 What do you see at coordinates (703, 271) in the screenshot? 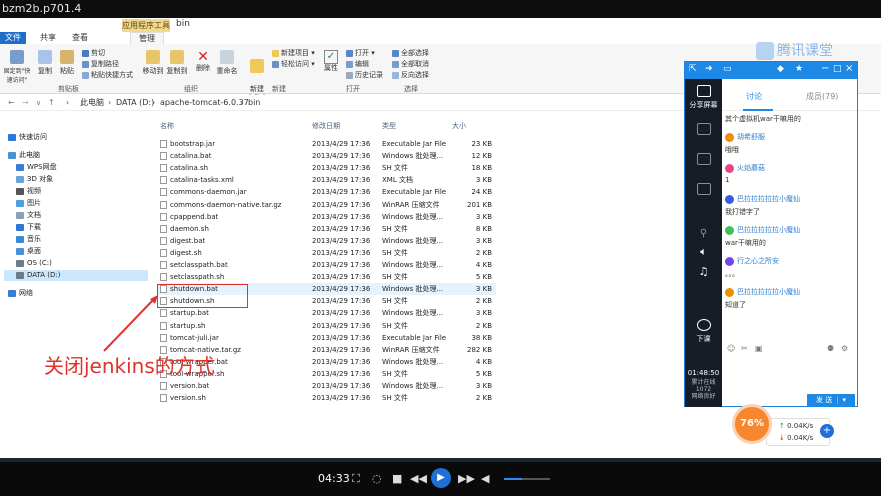
I see `music-icon: ♫` at bounding box center [703, 271].